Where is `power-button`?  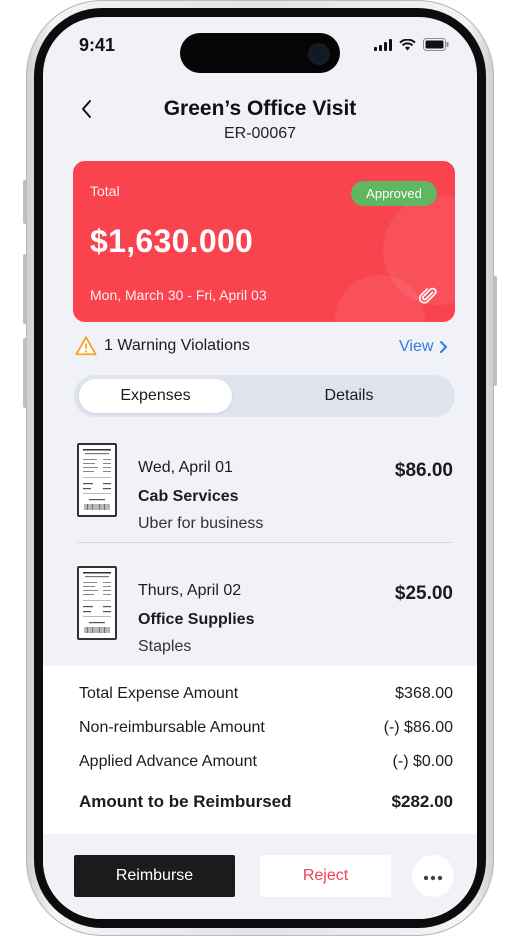
power-button is located at coordinates (495, 331).